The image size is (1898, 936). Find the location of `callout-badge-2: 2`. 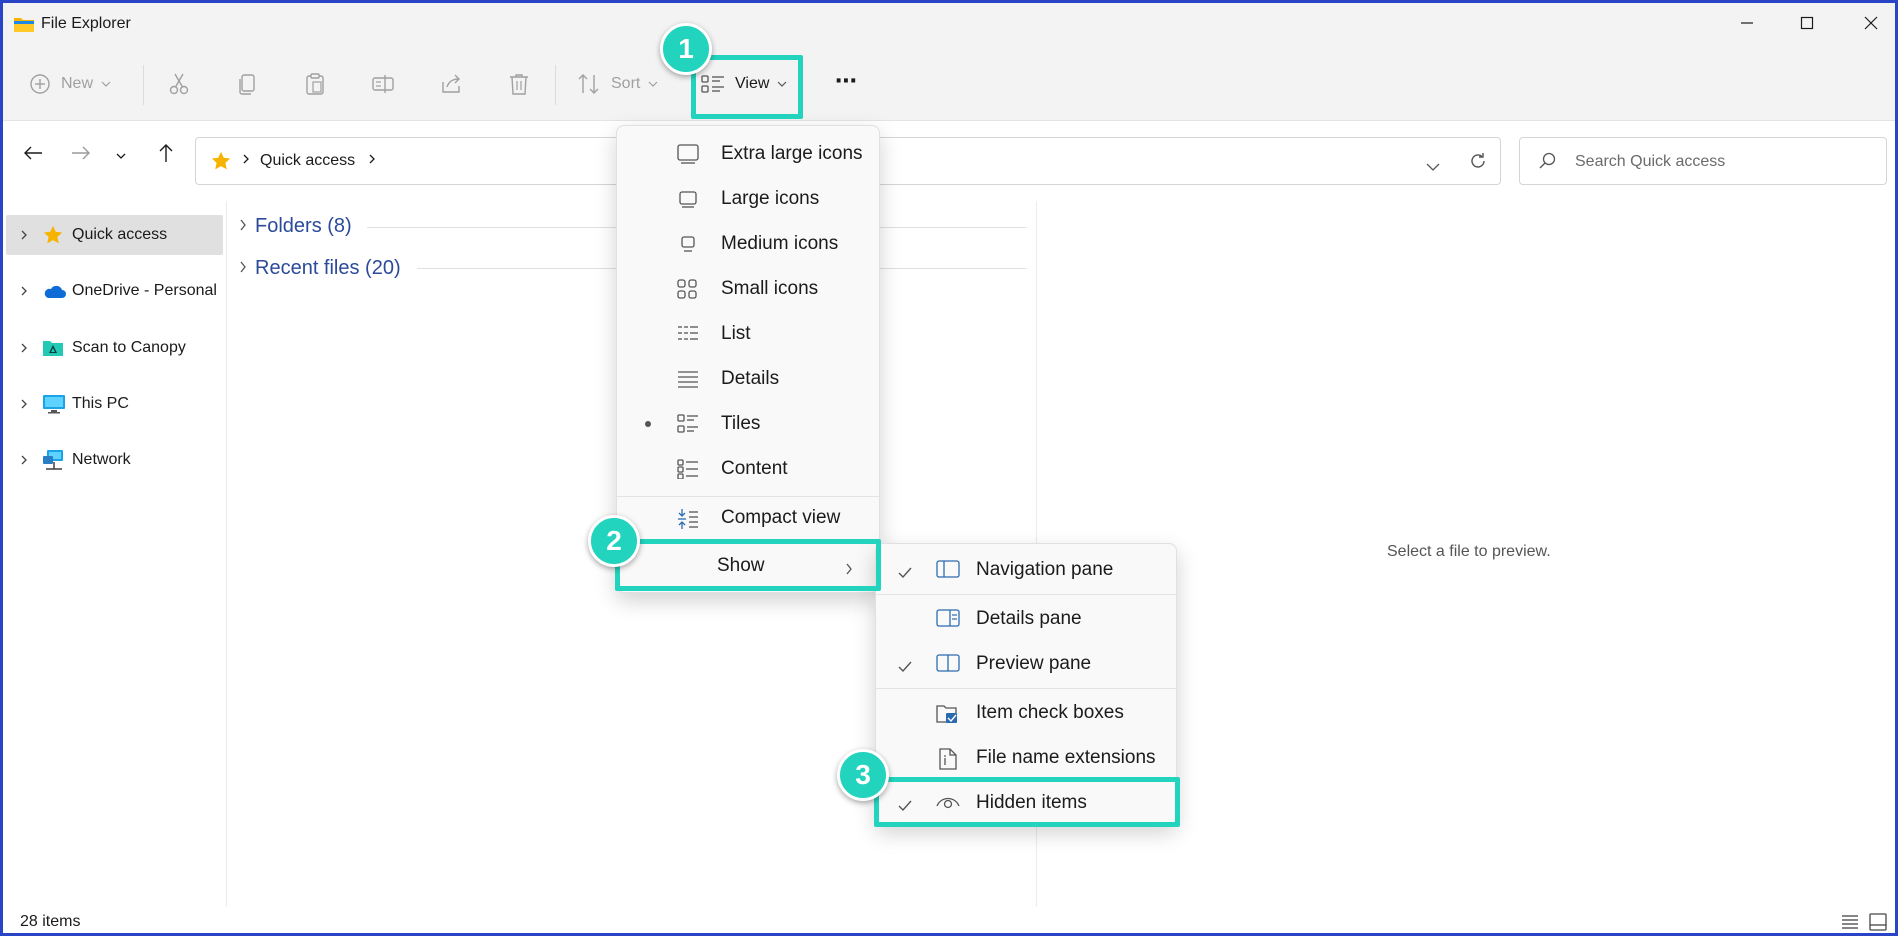

callout-badge-2: 2 is located at coordinates (614, 541).